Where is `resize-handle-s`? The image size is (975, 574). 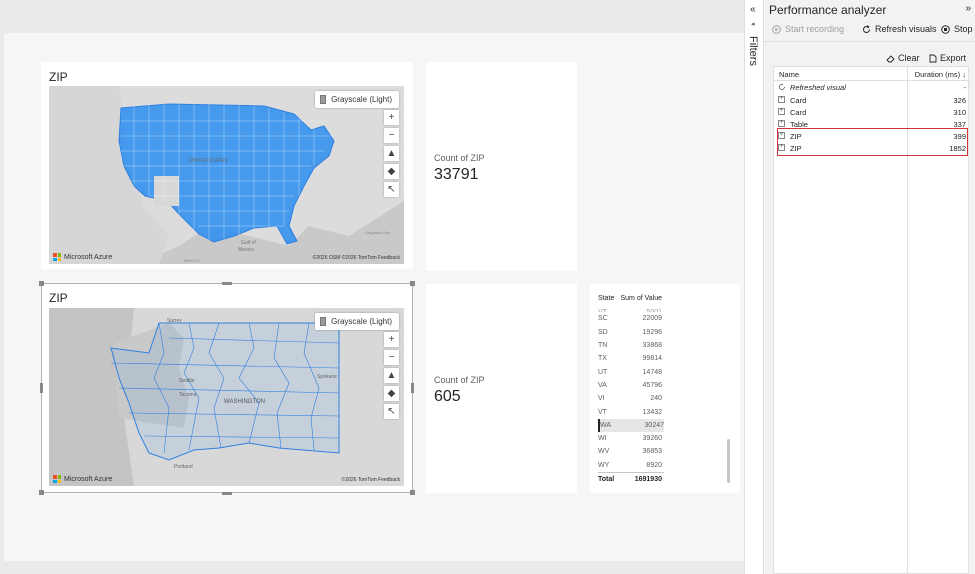 resize-handle-s is located at coordinates (227, 493).